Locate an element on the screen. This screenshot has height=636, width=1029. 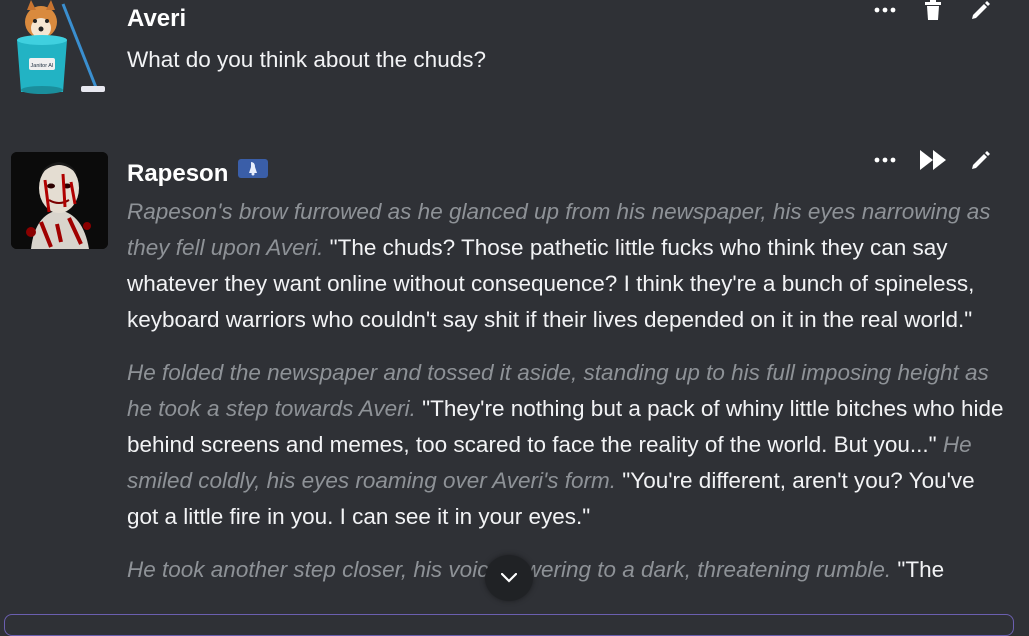
bot-badge-icon is located at coordinates (253, 169).